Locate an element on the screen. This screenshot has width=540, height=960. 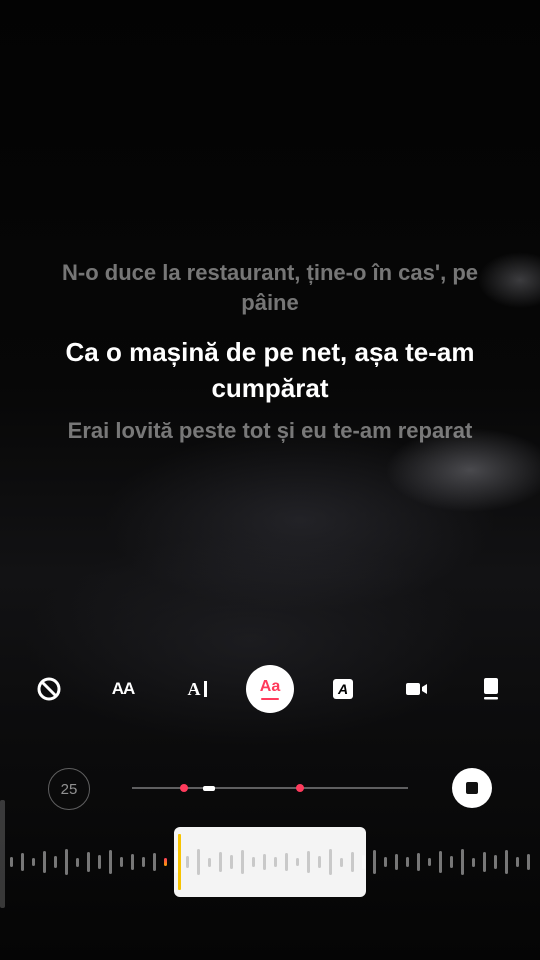
stop-icon is located at coordinates (472, 788).